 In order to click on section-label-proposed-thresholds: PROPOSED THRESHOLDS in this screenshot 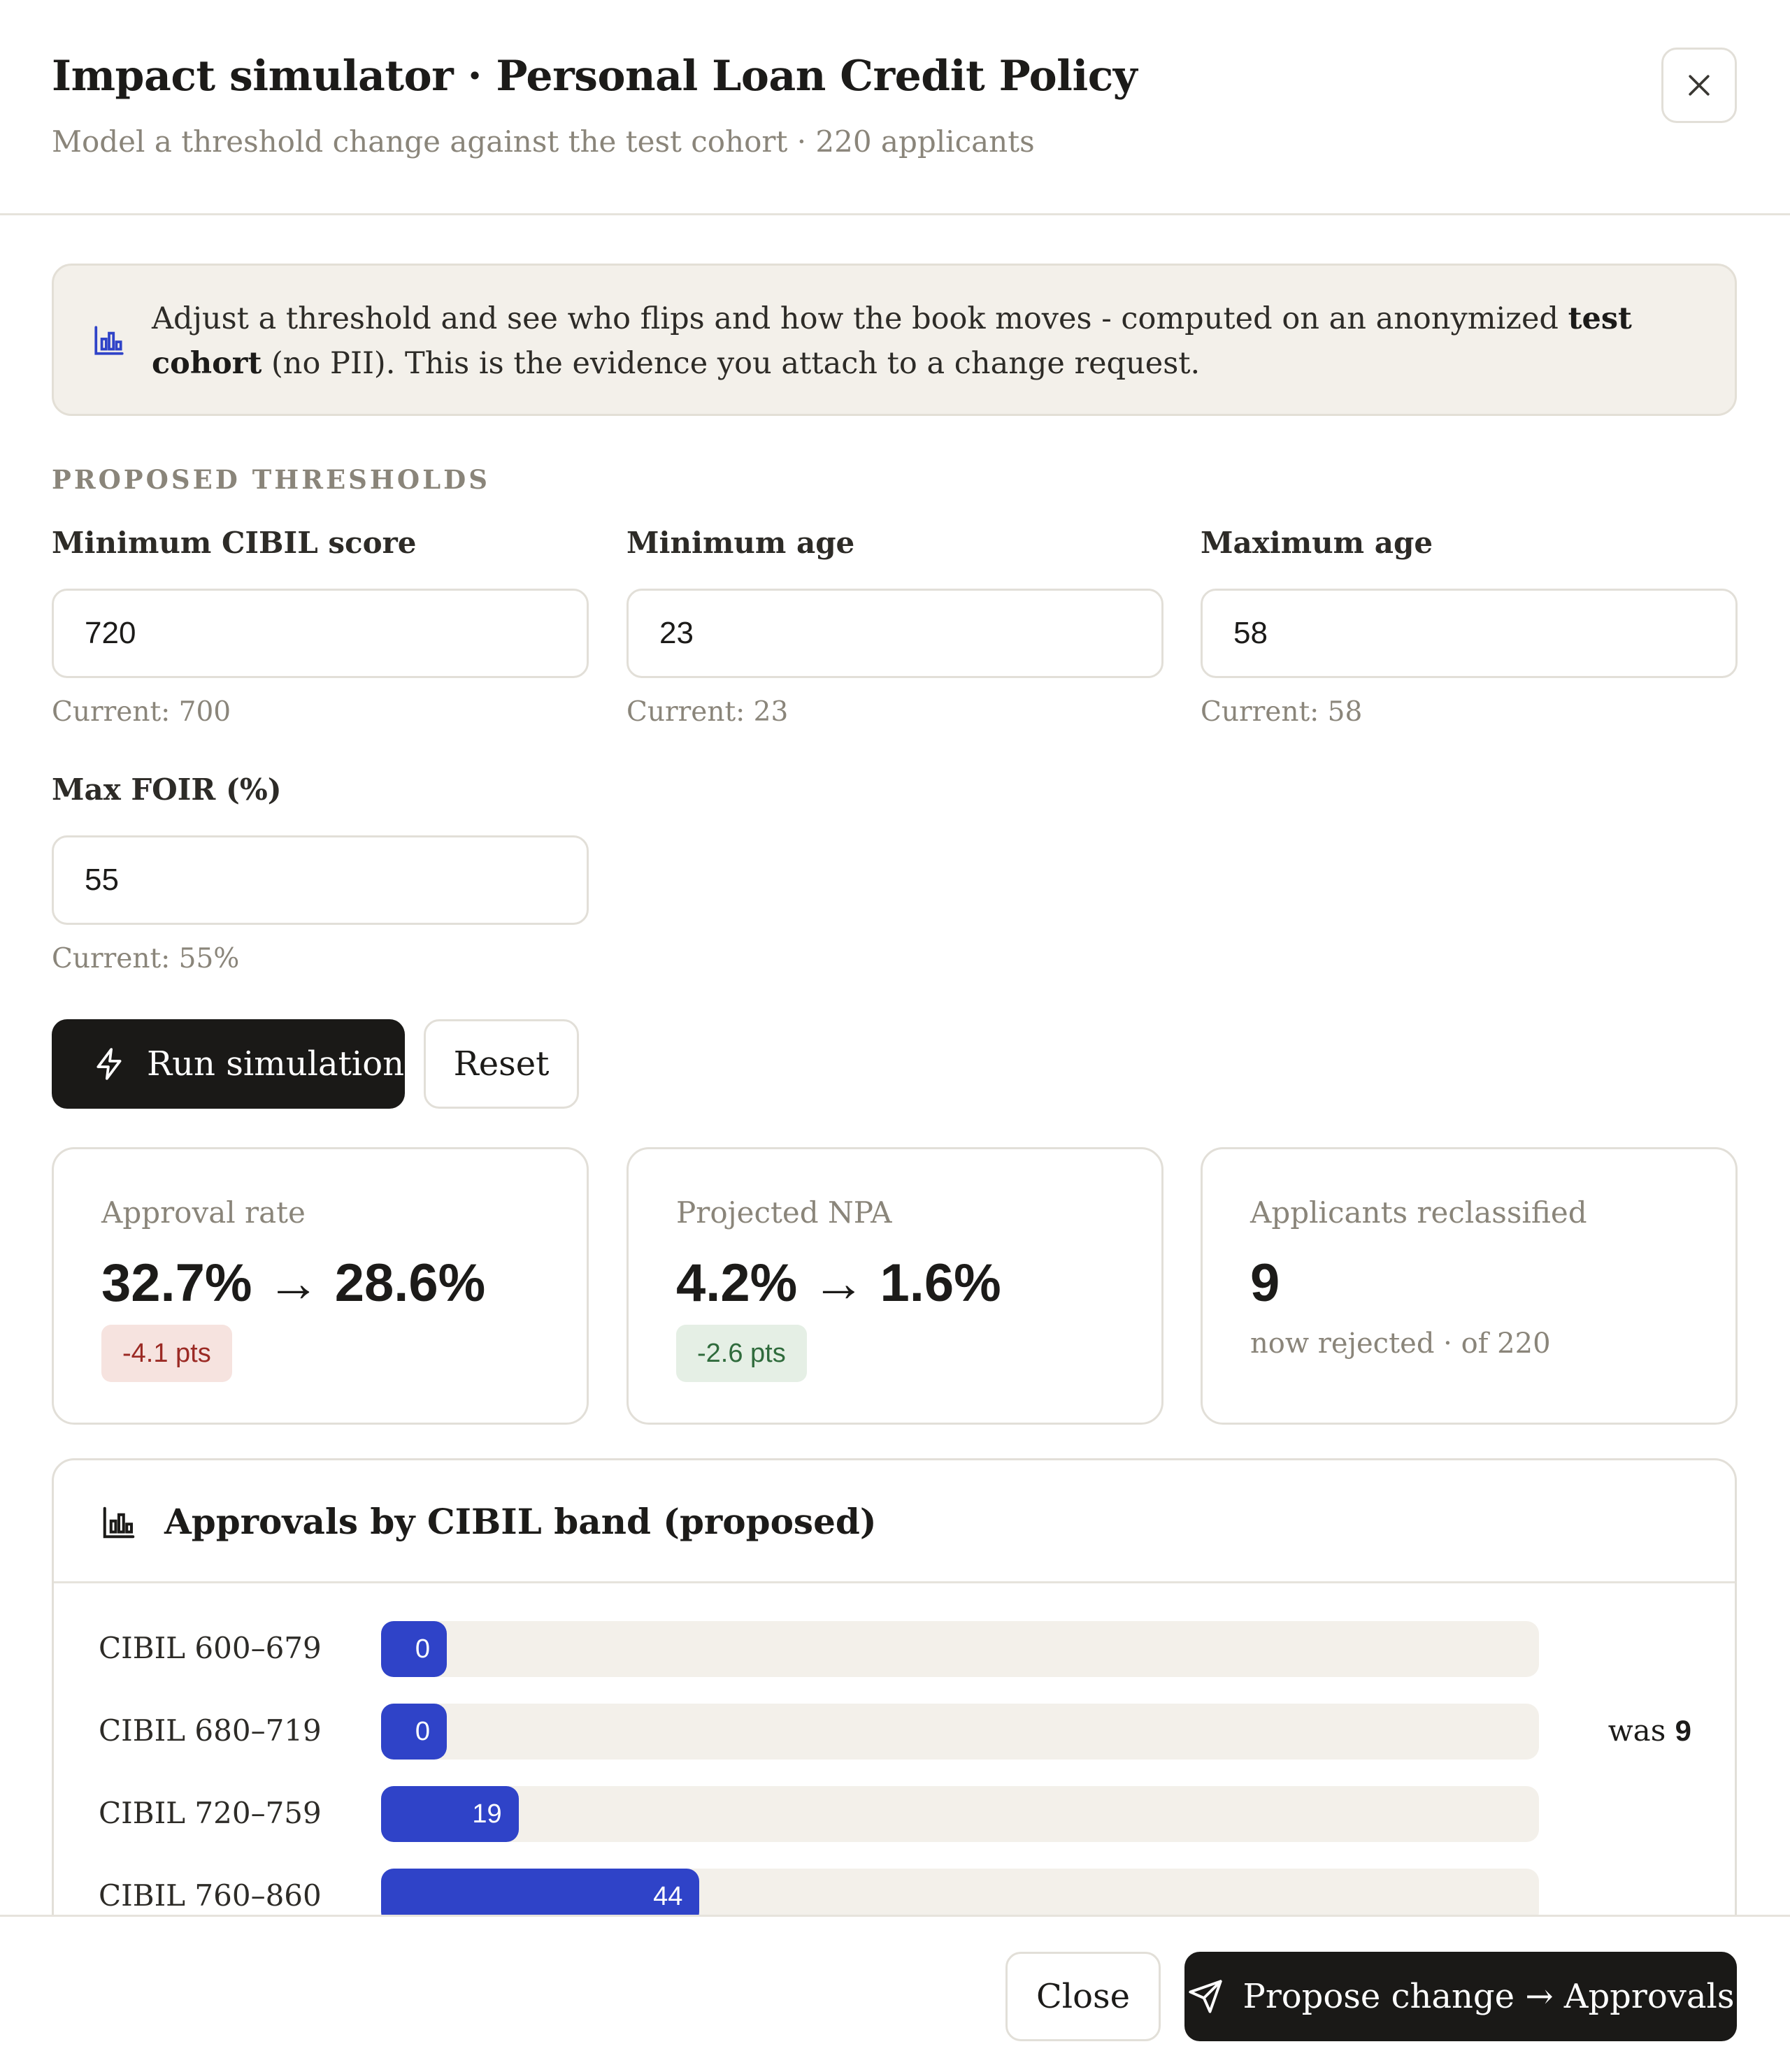, I will do `click(271, 479)`.